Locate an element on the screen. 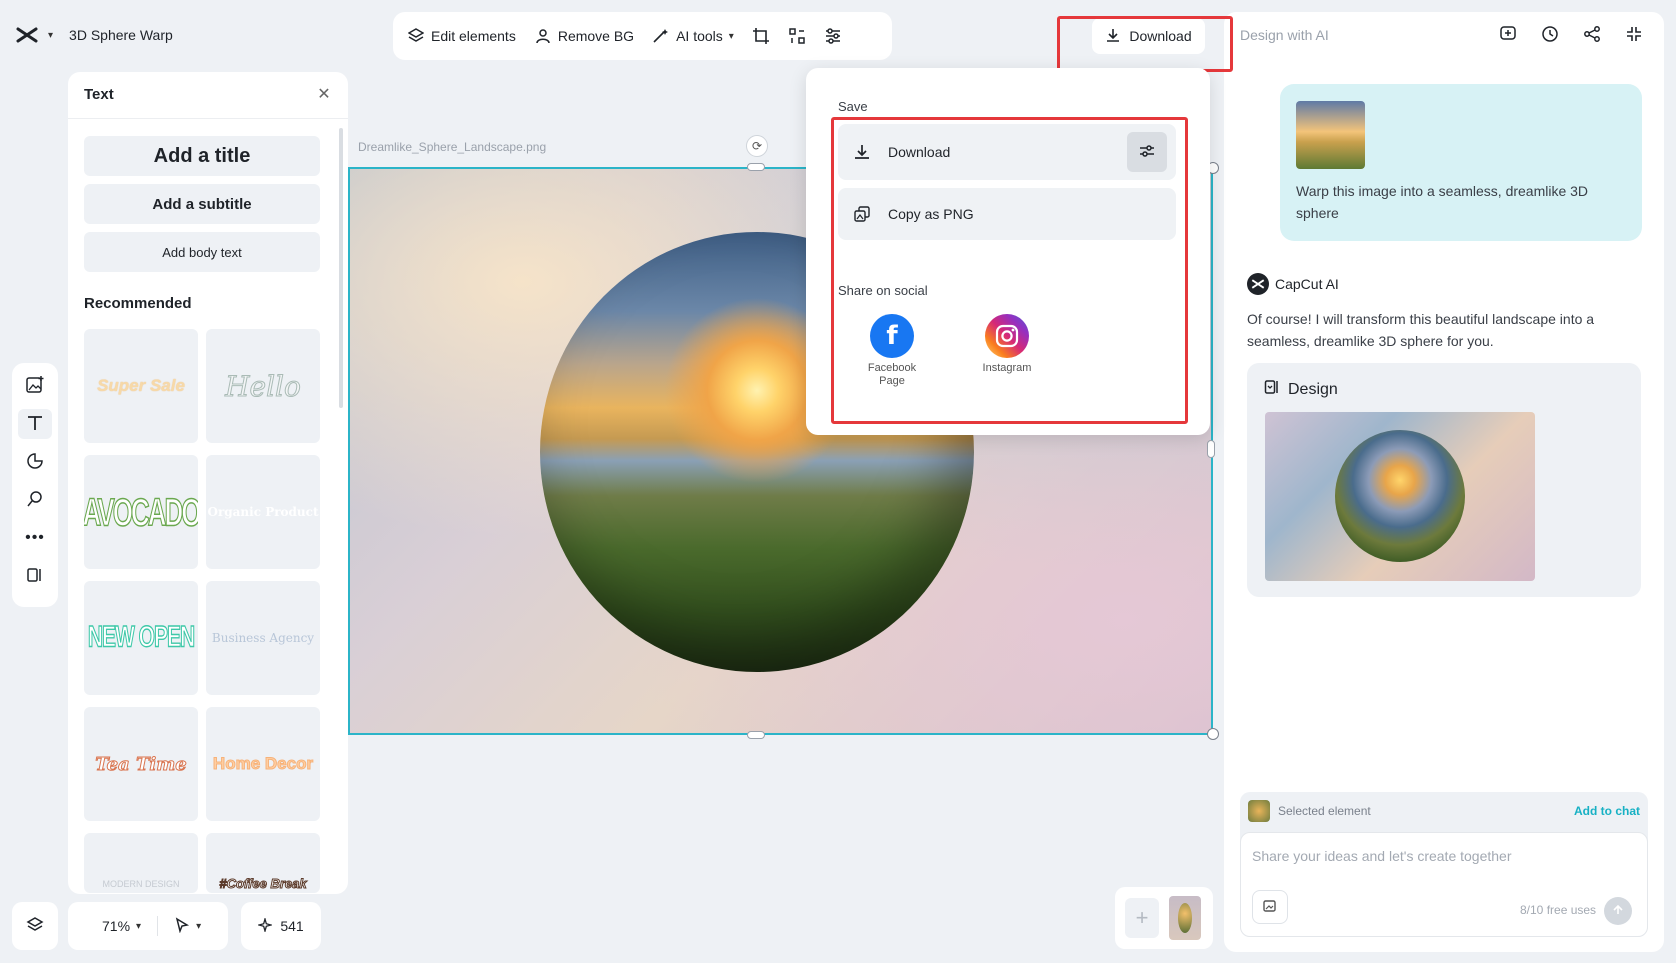 The height and width of the screenshot is (963, 1676). ai-sender: CapCut AI is located at coordinates (1293, 284).